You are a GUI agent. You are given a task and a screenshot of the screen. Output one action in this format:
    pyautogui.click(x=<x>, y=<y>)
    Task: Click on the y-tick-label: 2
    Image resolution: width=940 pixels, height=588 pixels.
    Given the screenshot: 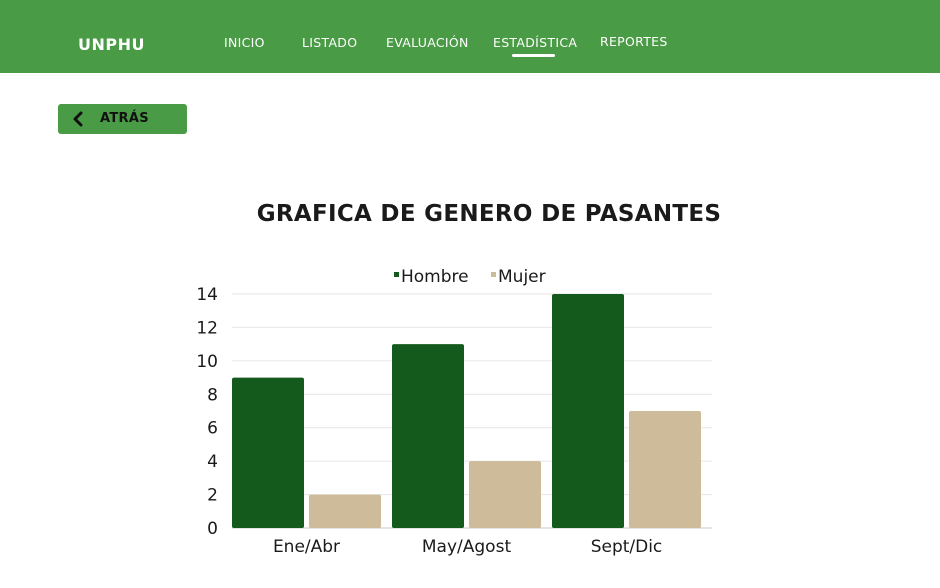 What is the action you would take?
    pyautogui.click(x=212, y=496)
    